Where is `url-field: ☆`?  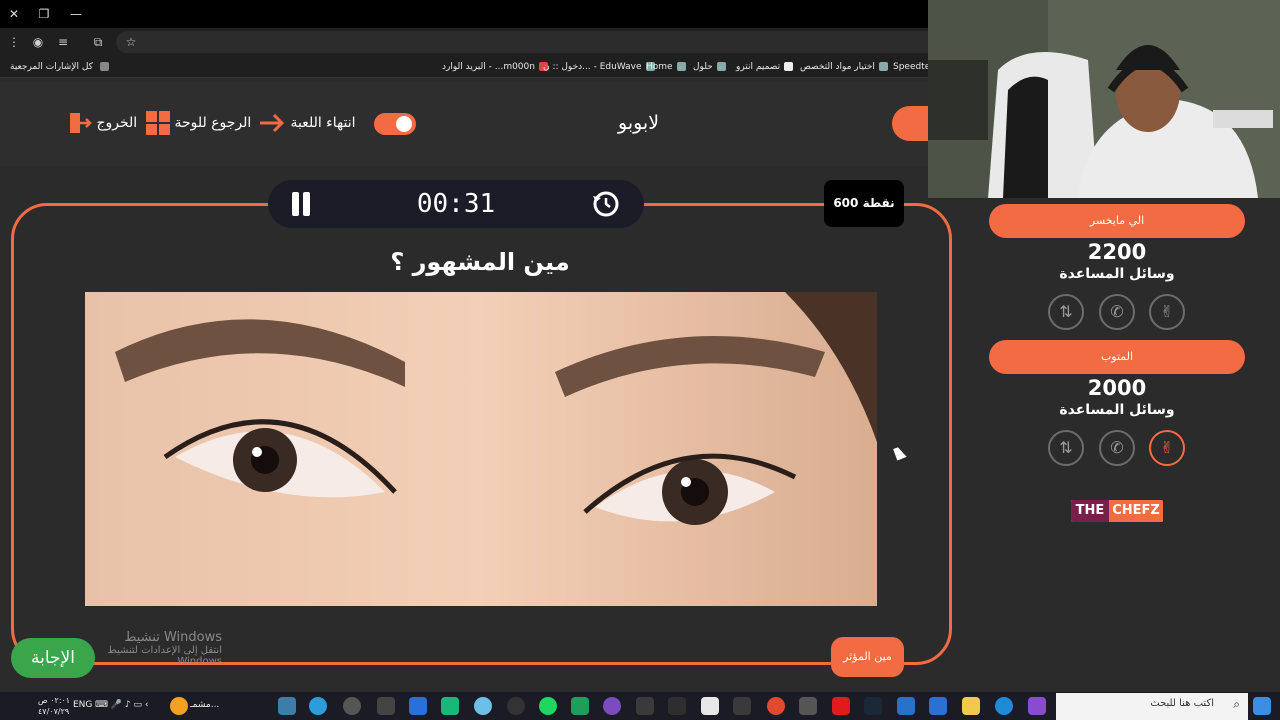
url-field: ☆ is located at coordinates (522, 42).